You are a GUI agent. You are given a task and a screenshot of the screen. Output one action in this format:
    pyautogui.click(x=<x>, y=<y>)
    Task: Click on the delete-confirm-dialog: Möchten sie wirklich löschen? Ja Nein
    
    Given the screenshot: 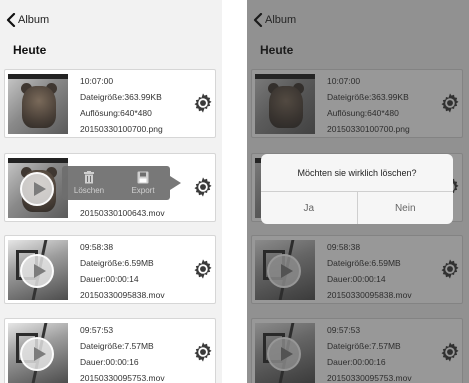 What is the action you would take?
    pyautogui.click(x=357, y=189)
    